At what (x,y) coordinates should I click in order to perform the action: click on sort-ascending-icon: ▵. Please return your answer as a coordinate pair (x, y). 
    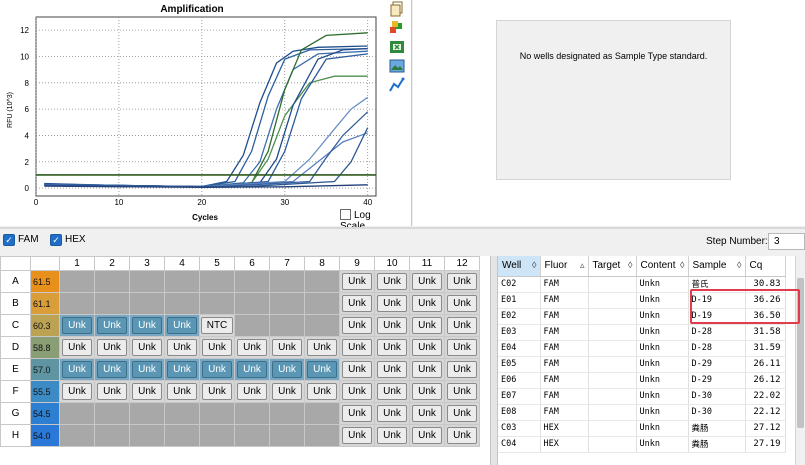
    Looking at the image, I should click on (584, 265).